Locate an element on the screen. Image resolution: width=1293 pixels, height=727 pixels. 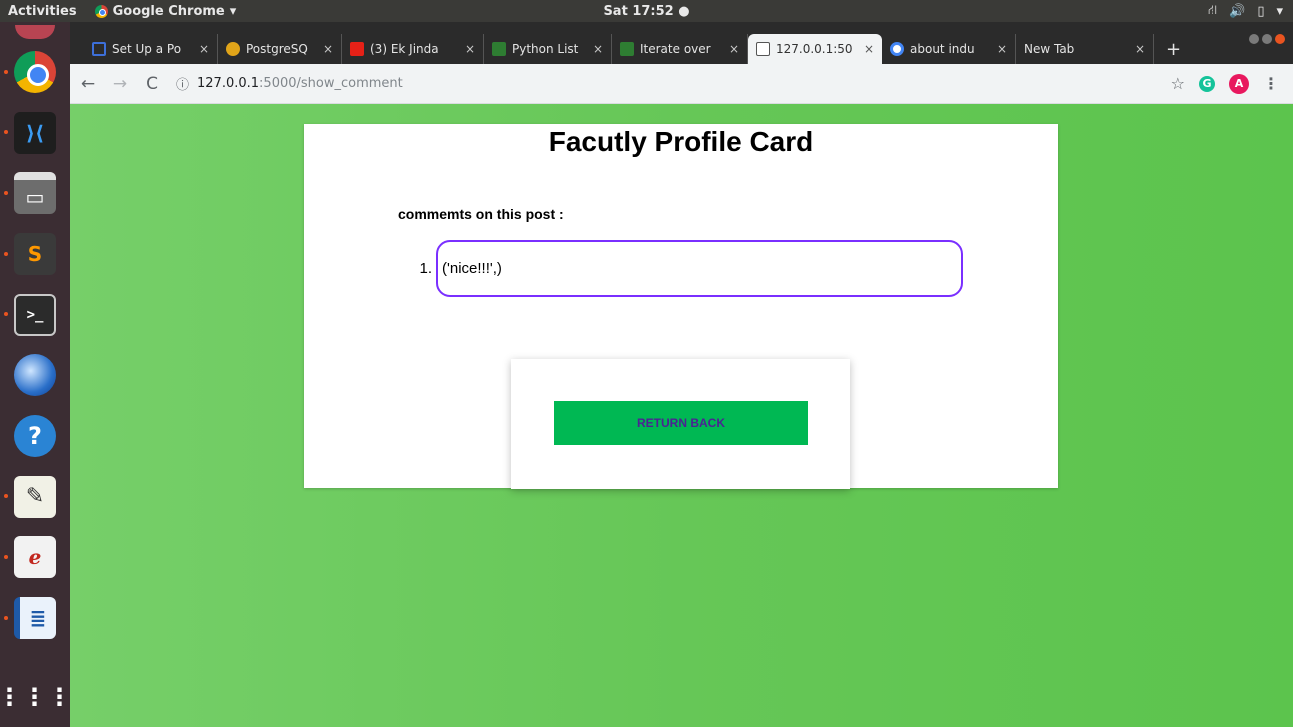
tab-label: 127.0.0.1:50 is located at coordinates (814, 49).